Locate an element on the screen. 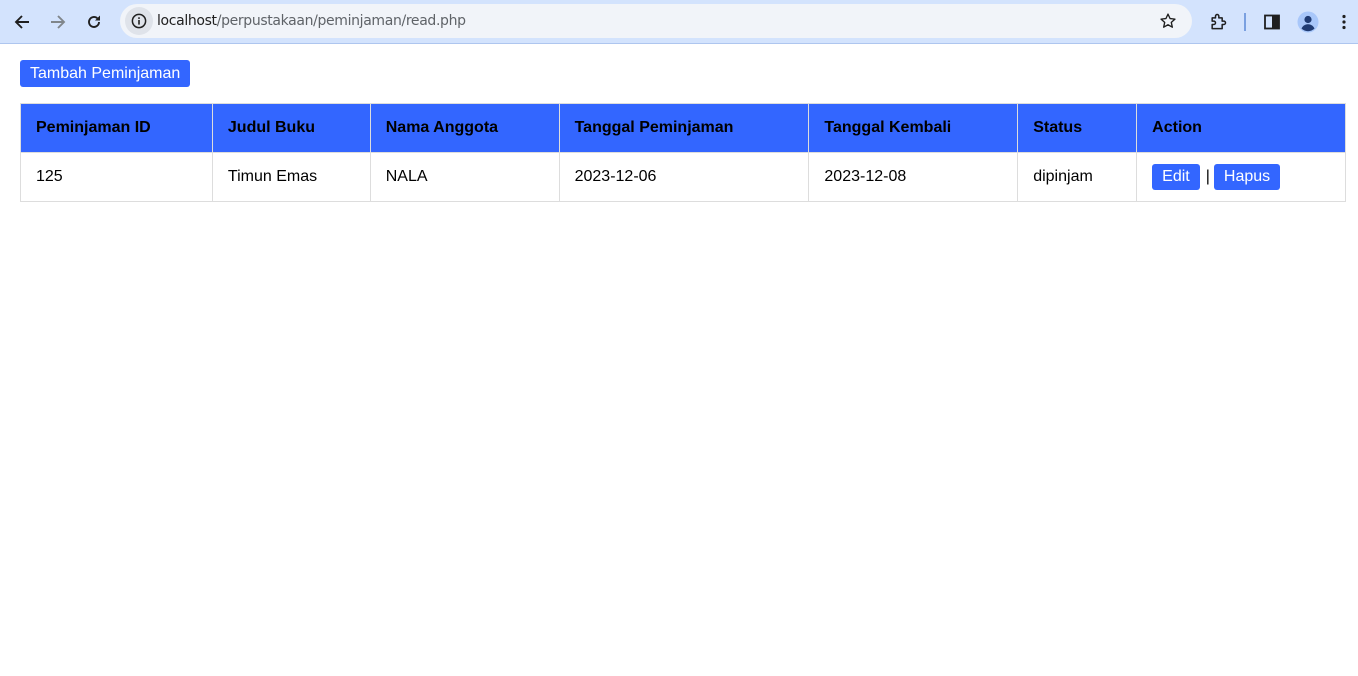 This screenshot has width=1358, height=676. cell-status: dipinjam is located at coordinates (1077, 177).